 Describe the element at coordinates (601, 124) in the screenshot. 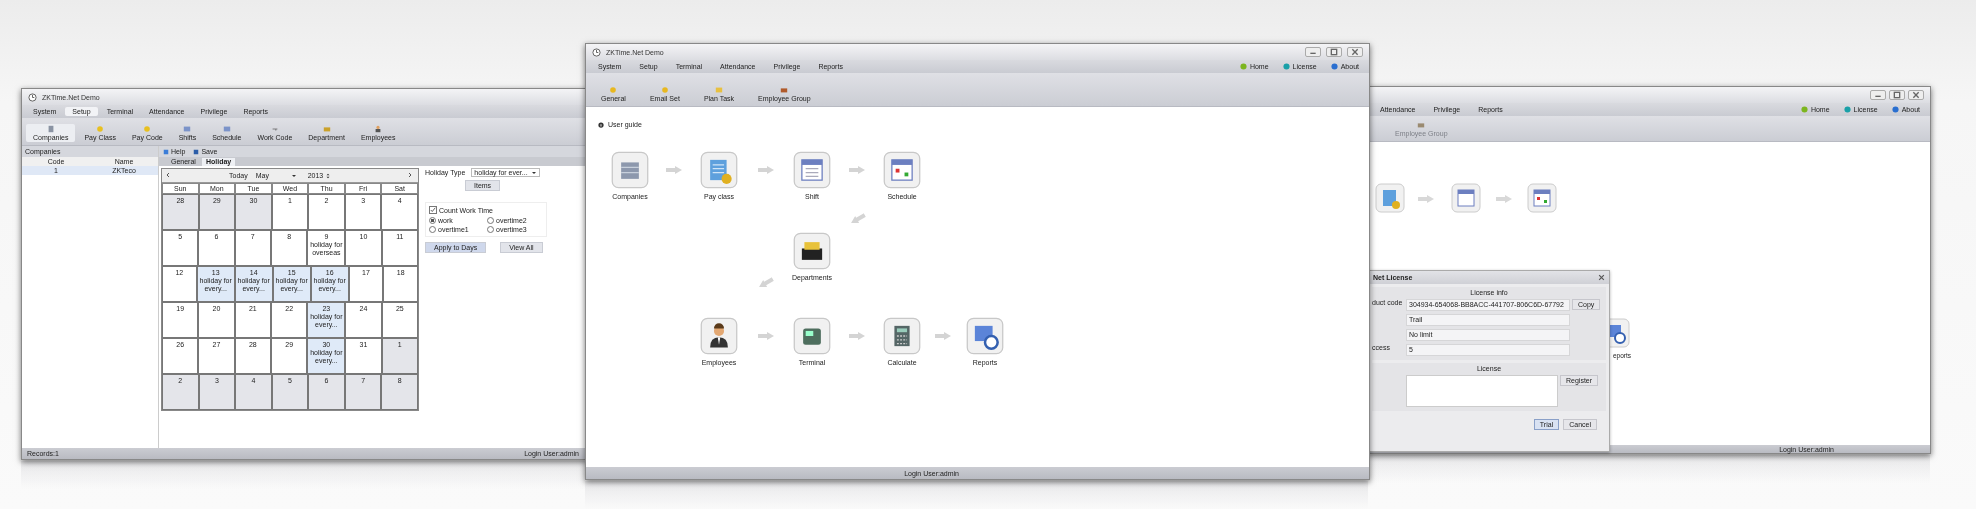

I see `info-icon` at that location.